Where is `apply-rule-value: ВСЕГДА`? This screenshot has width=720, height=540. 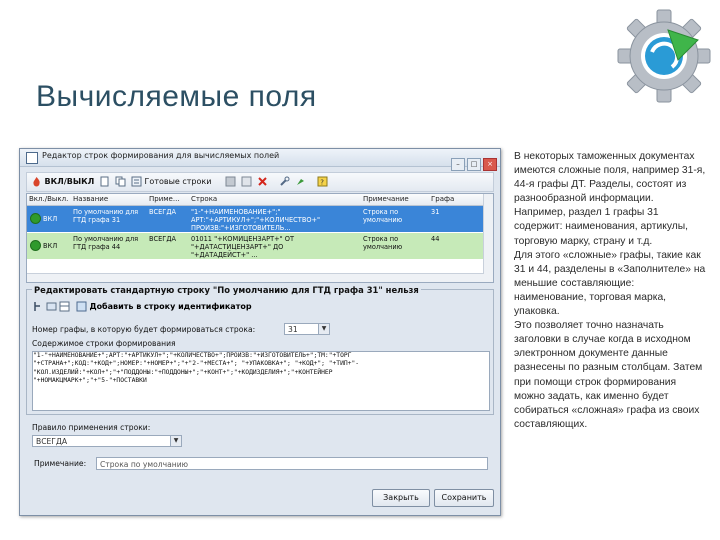 apply-rule-value: ВСЕГДА is located at coordinates (52, 441).